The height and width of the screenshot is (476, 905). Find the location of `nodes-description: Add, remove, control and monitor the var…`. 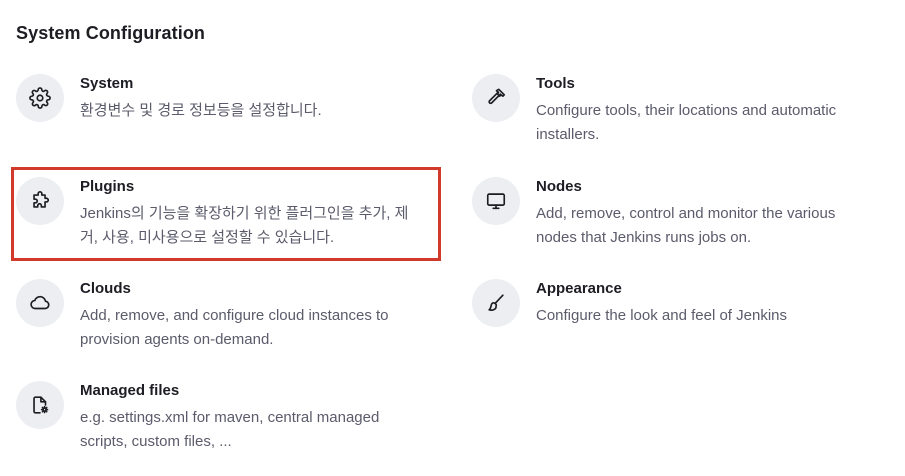

nodes-description: Add, remove, control and monitor the var… is located at coordinates (686, 225).